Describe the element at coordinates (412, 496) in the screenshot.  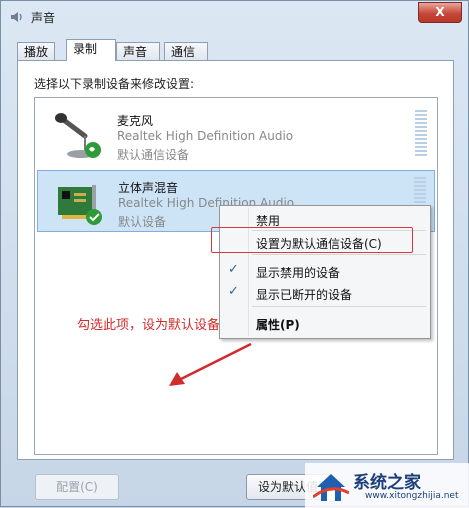
I see `watermark-url: www.xitongzhijia.net` at that location.